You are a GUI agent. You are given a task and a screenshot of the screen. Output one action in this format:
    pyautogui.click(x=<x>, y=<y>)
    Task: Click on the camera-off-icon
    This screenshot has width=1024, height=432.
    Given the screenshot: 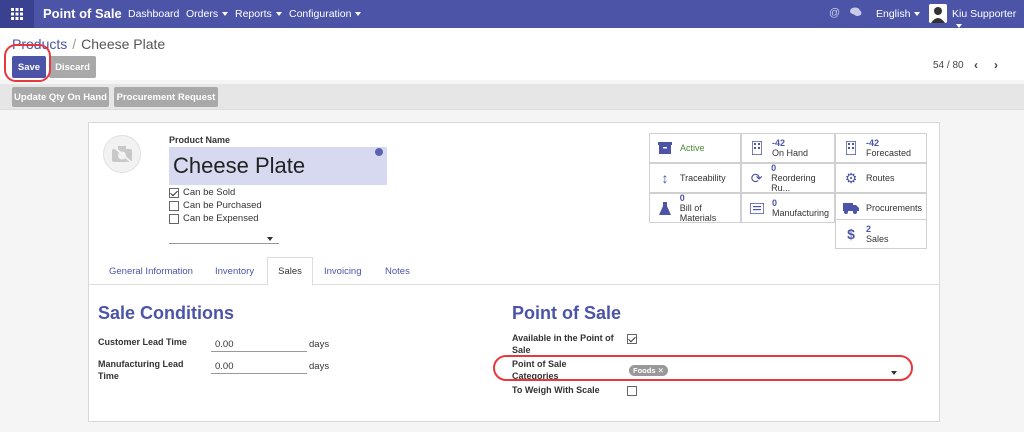 What is the action you would take?
    pyautogui.click(x=122, y=154)
    